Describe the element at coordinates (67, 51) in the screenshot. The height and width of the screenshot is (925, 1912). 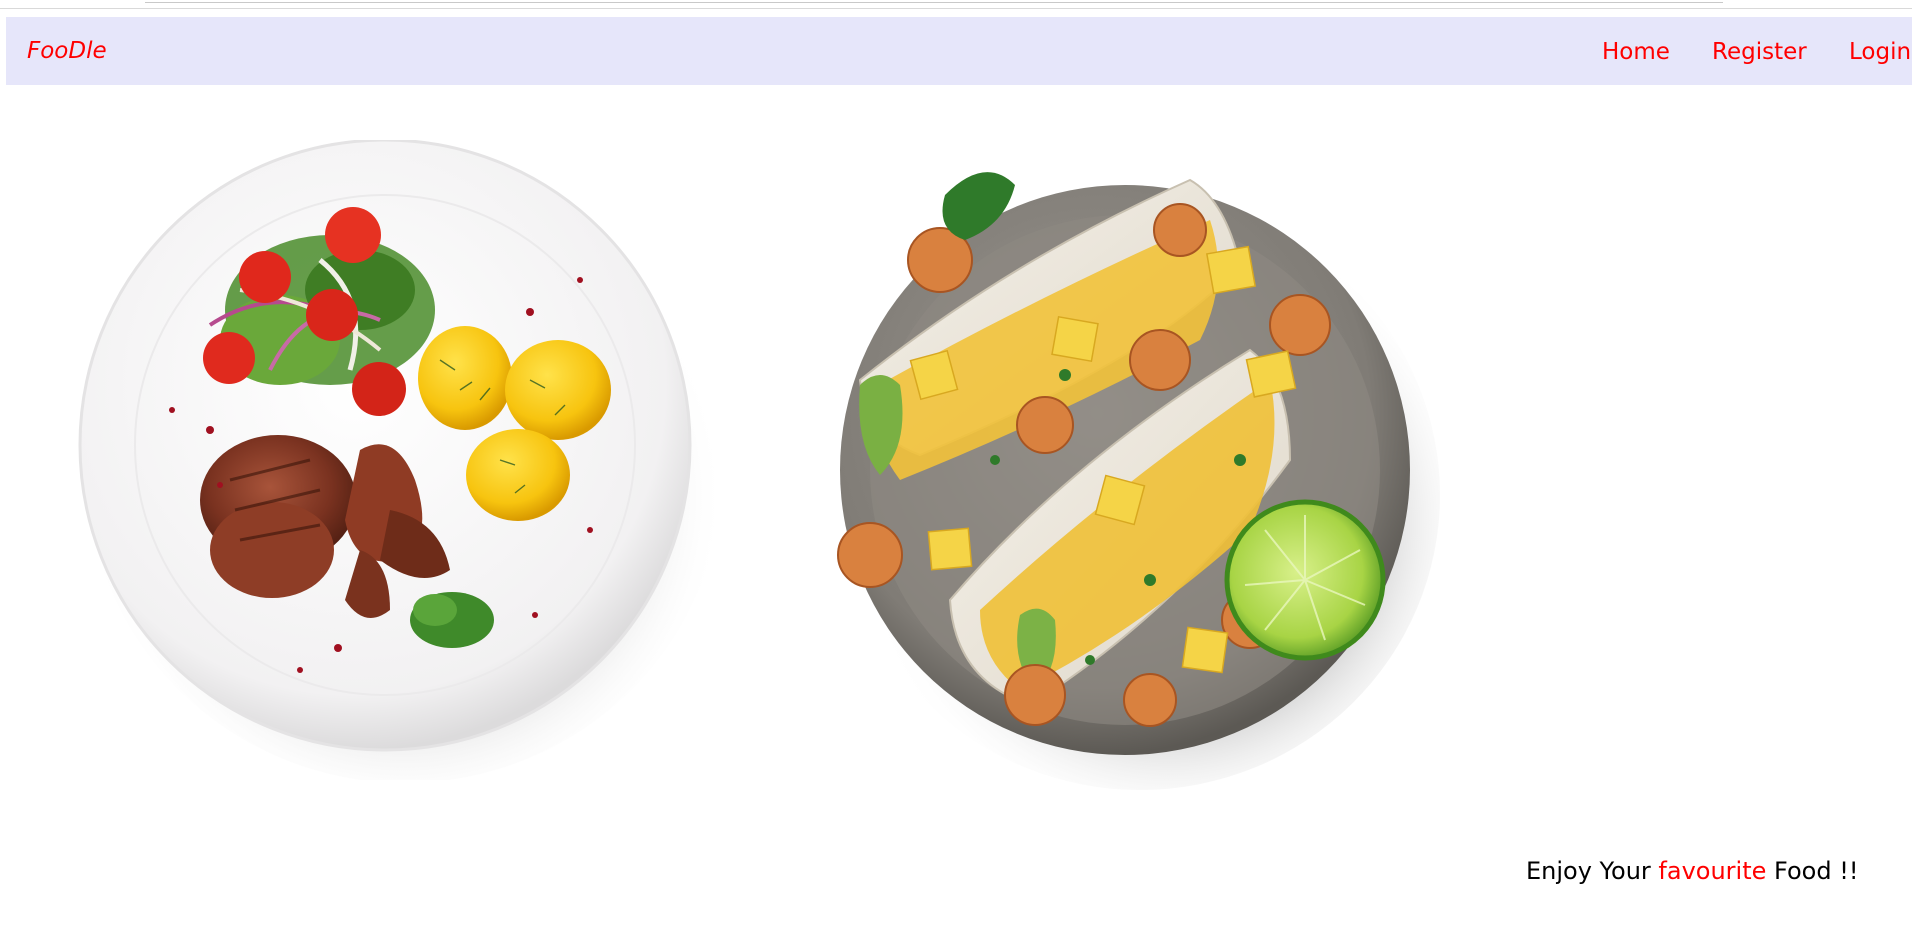
I see `brand-logo-link: FooDle` at that location.